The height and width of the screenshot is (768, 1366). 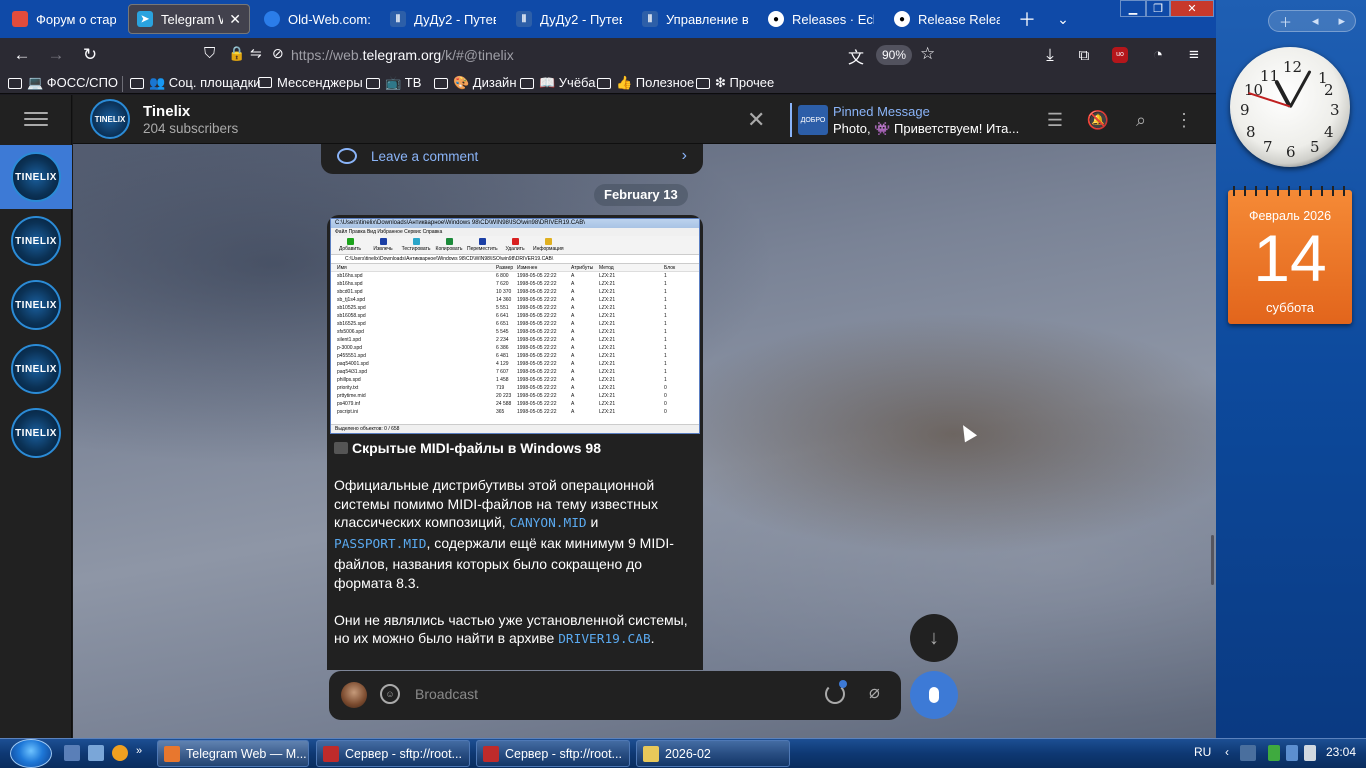 I want to click on more-options-icon: ⋮, so click(x=1184, y=120).